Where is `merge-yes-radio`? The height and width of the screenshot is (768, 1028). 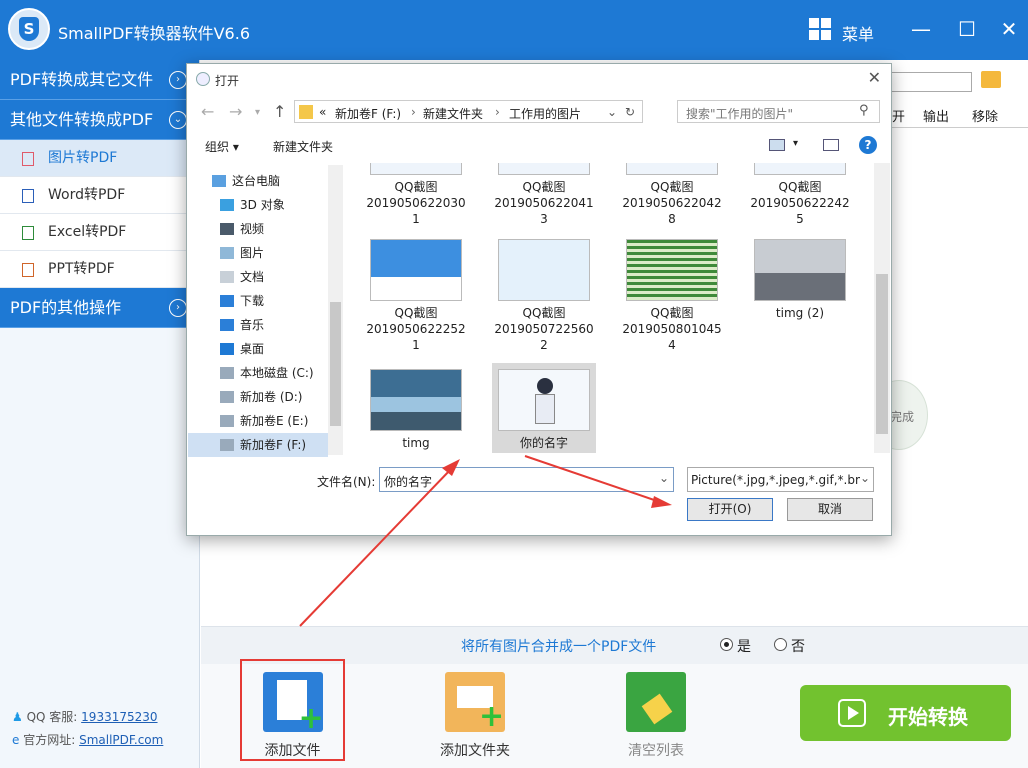
merge-yes-radio is located at coordinates (726, 644).